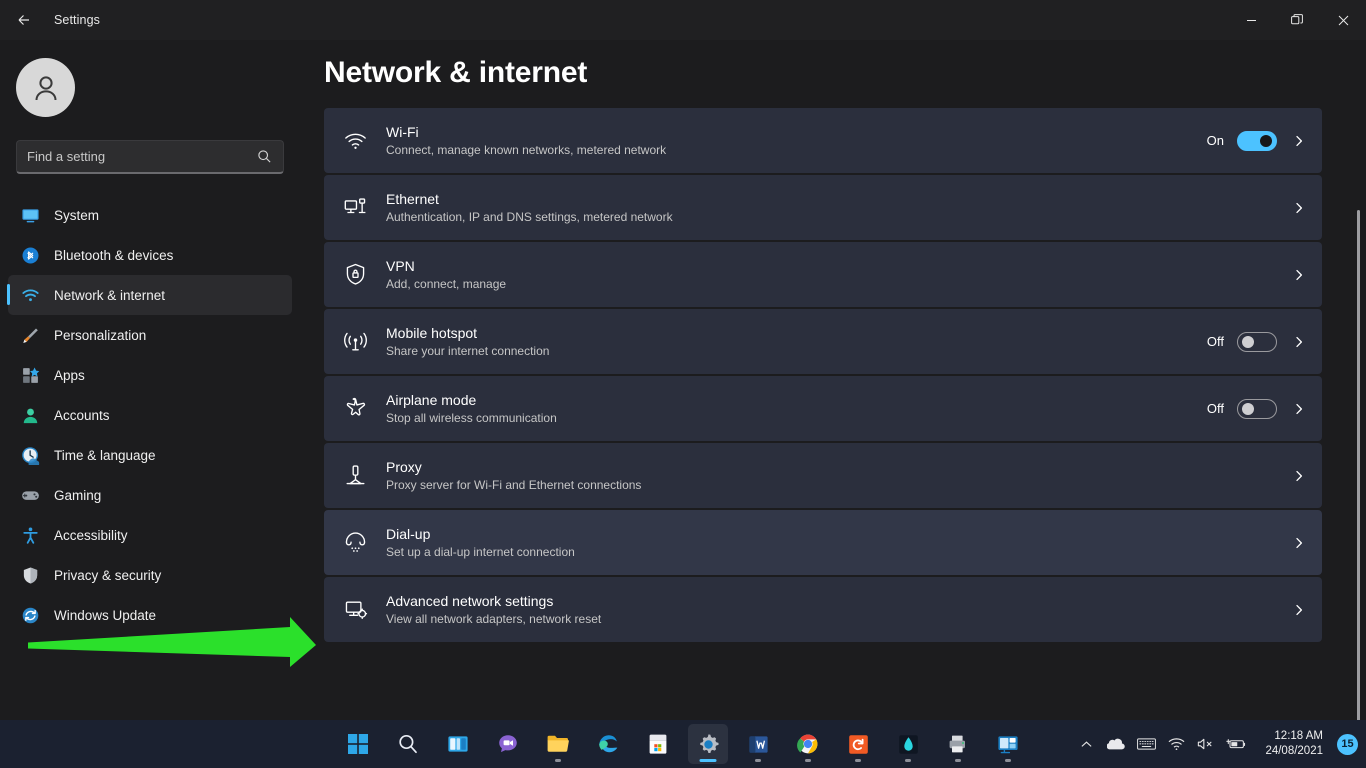 Image resolution: width=1366 pixels, height=768 pixels. Describe the element at coordinates (30, 535) in the screenshot. I see `accessibility-icon` at that location.